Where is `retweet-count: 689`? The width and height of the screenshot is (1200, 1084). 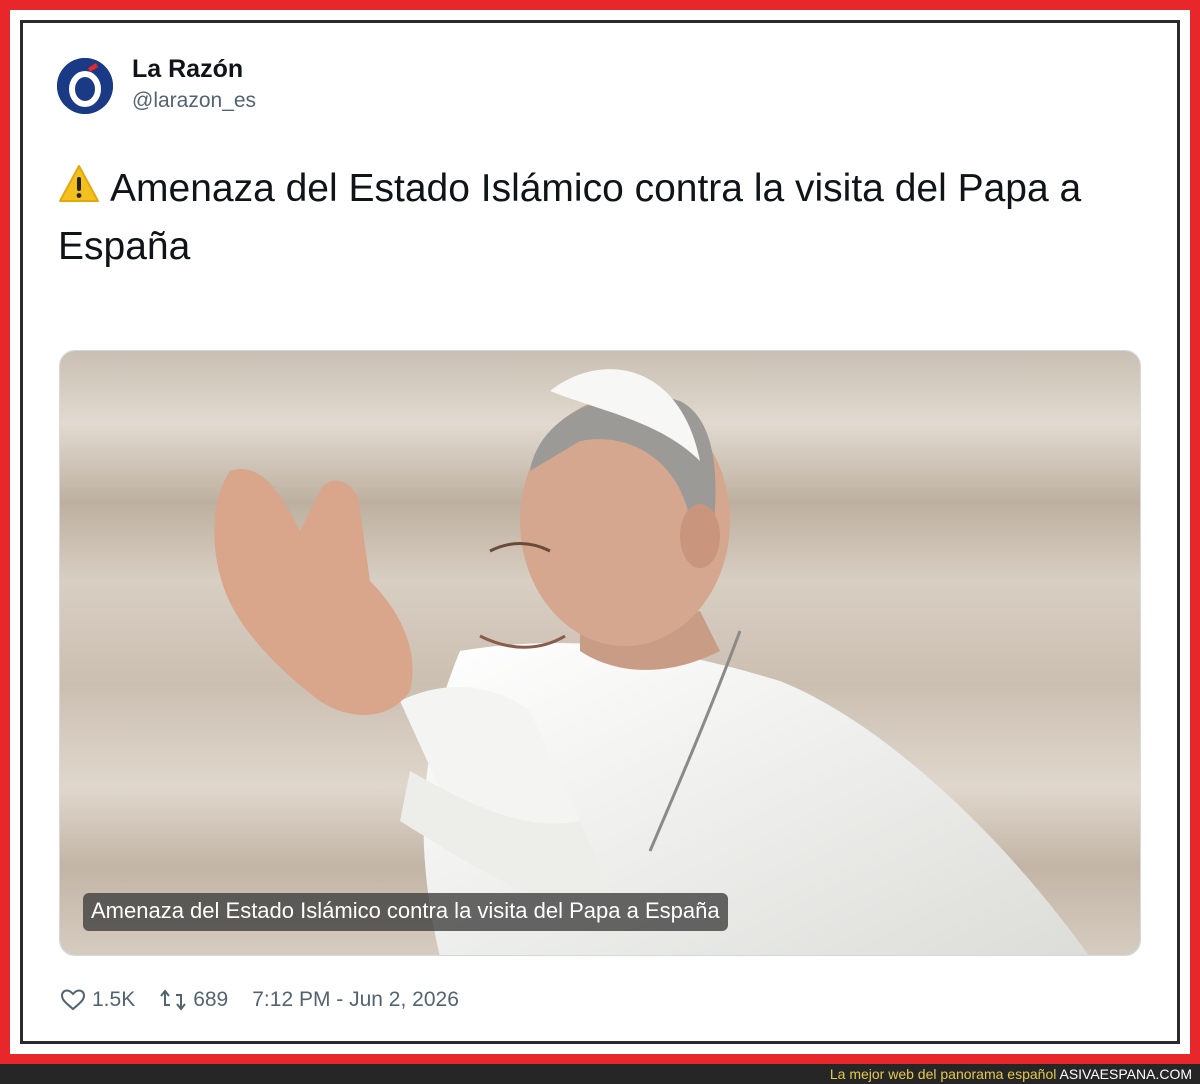
retweet-count: 689 is located at coordinates (211, 999).